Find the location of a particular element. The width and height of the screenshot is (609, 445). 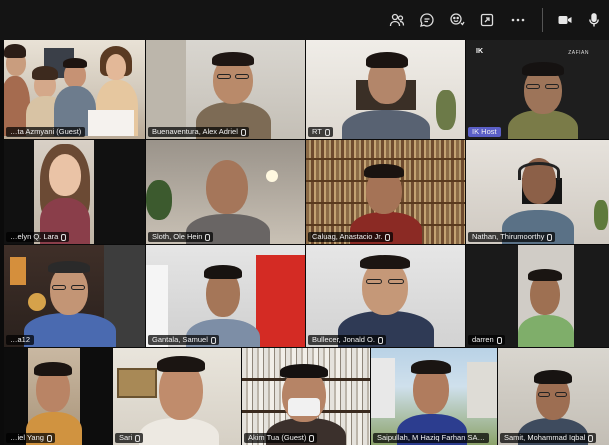

share-tray-icon is located at coordinates (487, 20).